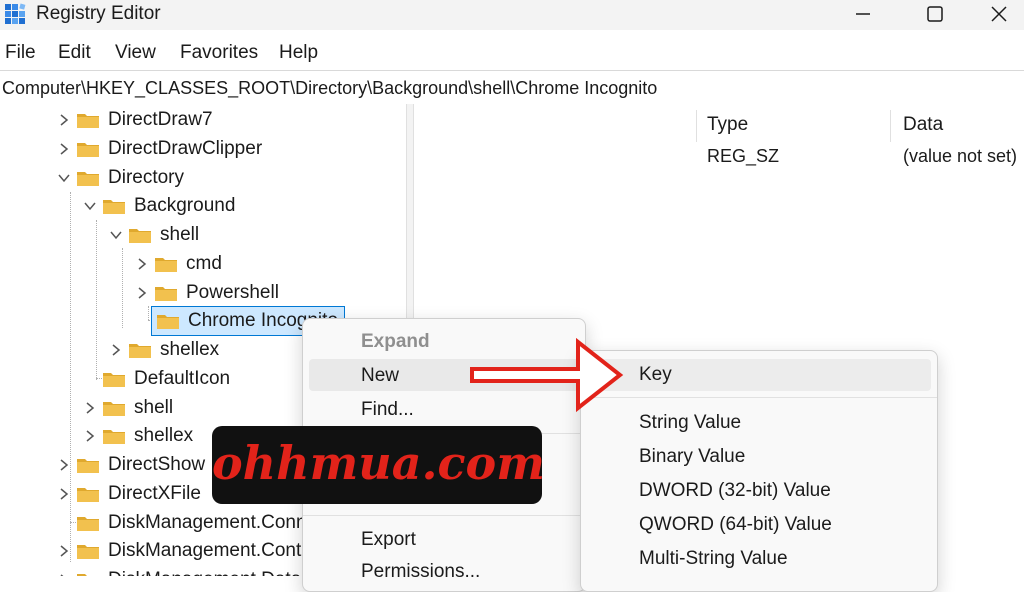  I want to click on tree-item: DiskManagement.Data, so click(176, 571).